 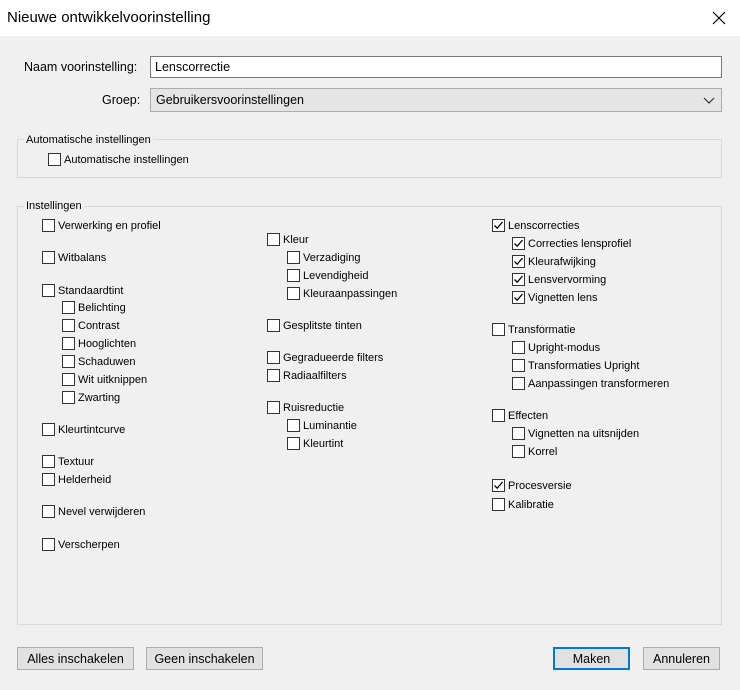 I want to click on checkbox-kleurafwijking: Kleurafwijking, so click(x=554, y=261).